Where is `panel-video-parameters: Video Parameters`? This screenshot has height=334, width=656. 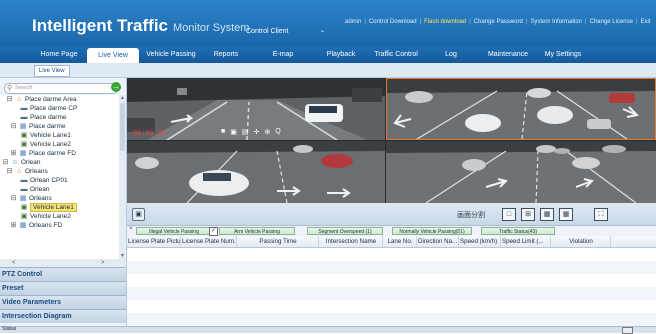 panel-video-parameters: Video Parameters is located at coordinates (63, 302).